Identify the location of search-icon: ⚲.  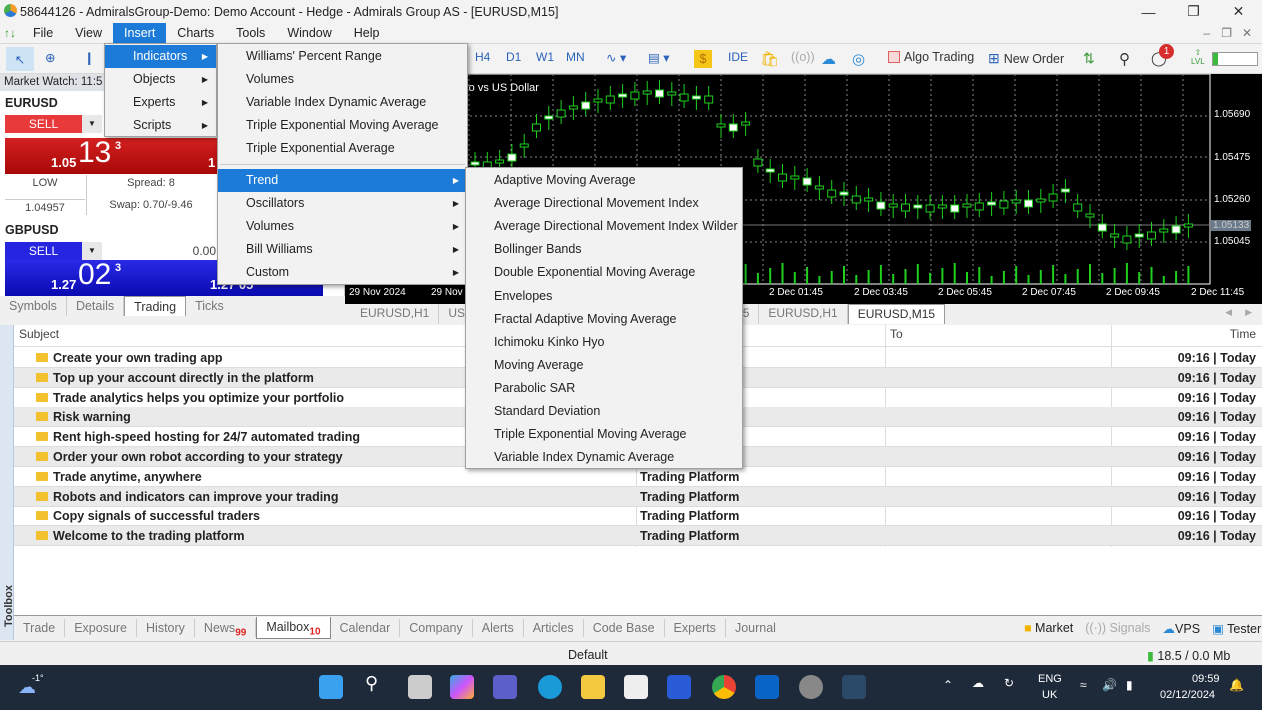
(1124, 59).